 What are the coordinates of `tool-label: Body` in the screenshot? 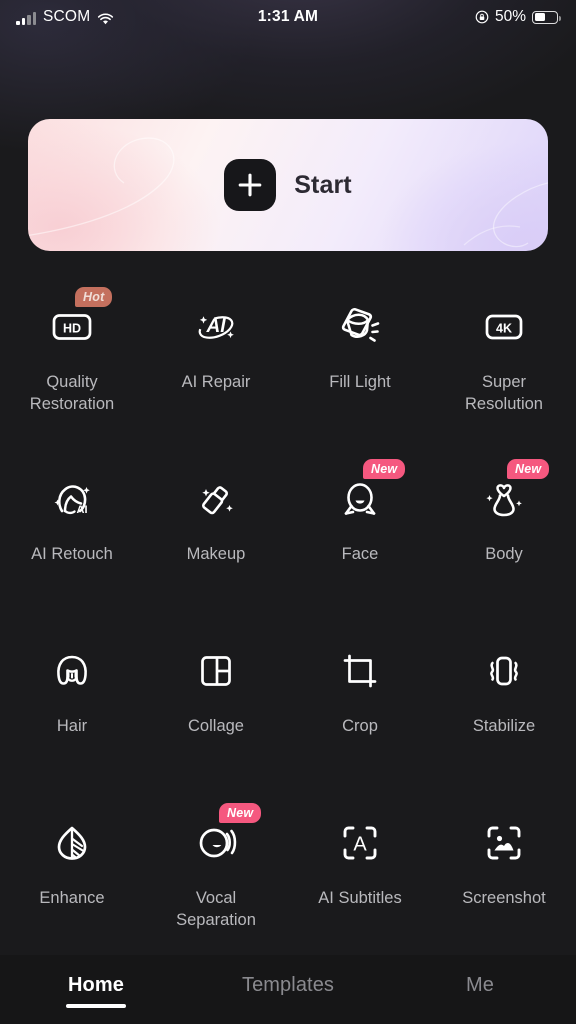 It's located at (504, 554).